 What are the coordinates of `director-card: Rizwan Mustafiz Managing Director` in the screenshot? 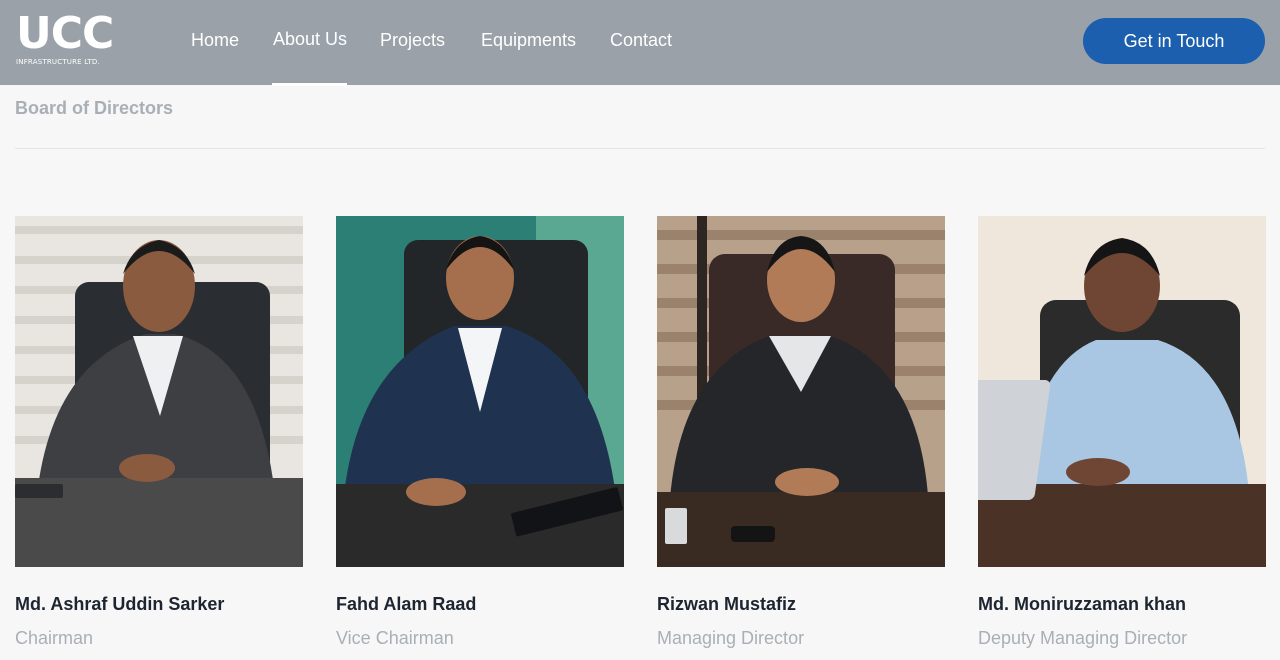 It's located at (801, 432).